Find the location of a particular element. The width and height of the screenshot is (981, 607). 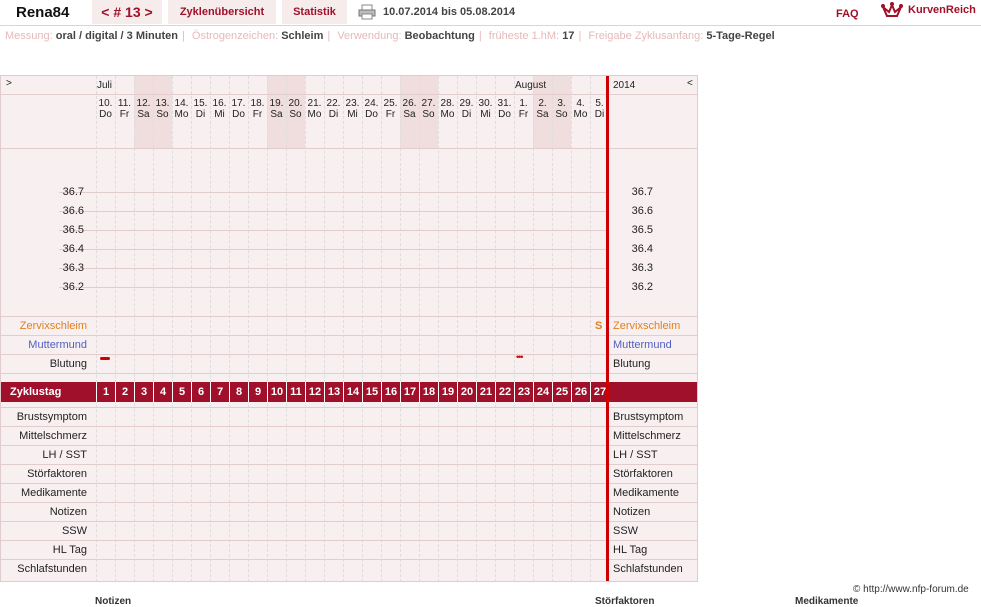

cycle-day-cell: 25 is located at coordinates (561, 392).